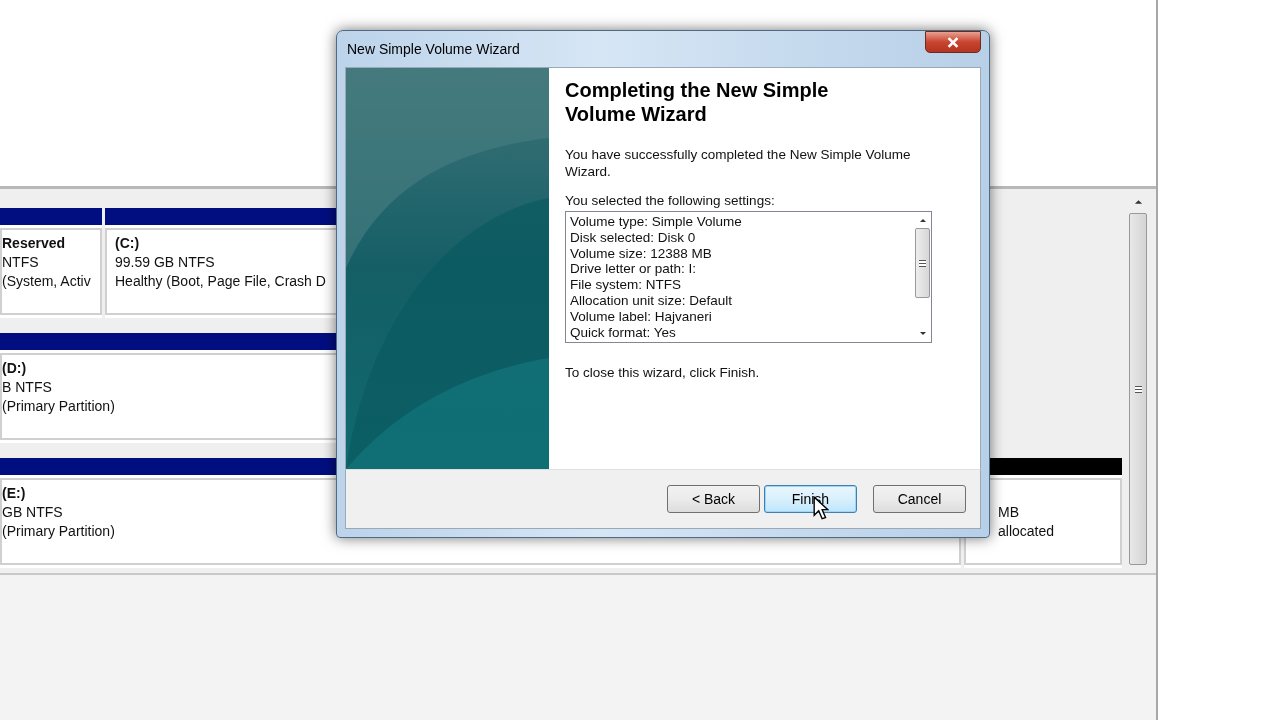  I want to click on setting-line: Quick format: Yes, so click(623, 332).